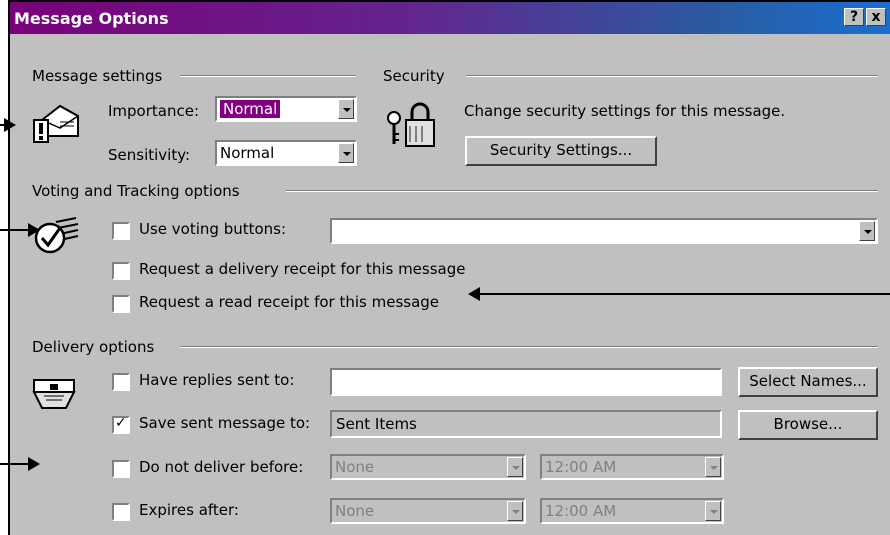 The width and height of the screenshot is (890, 535). I want to click on save-sent-label: Save sent message to:, so click(225, 423).